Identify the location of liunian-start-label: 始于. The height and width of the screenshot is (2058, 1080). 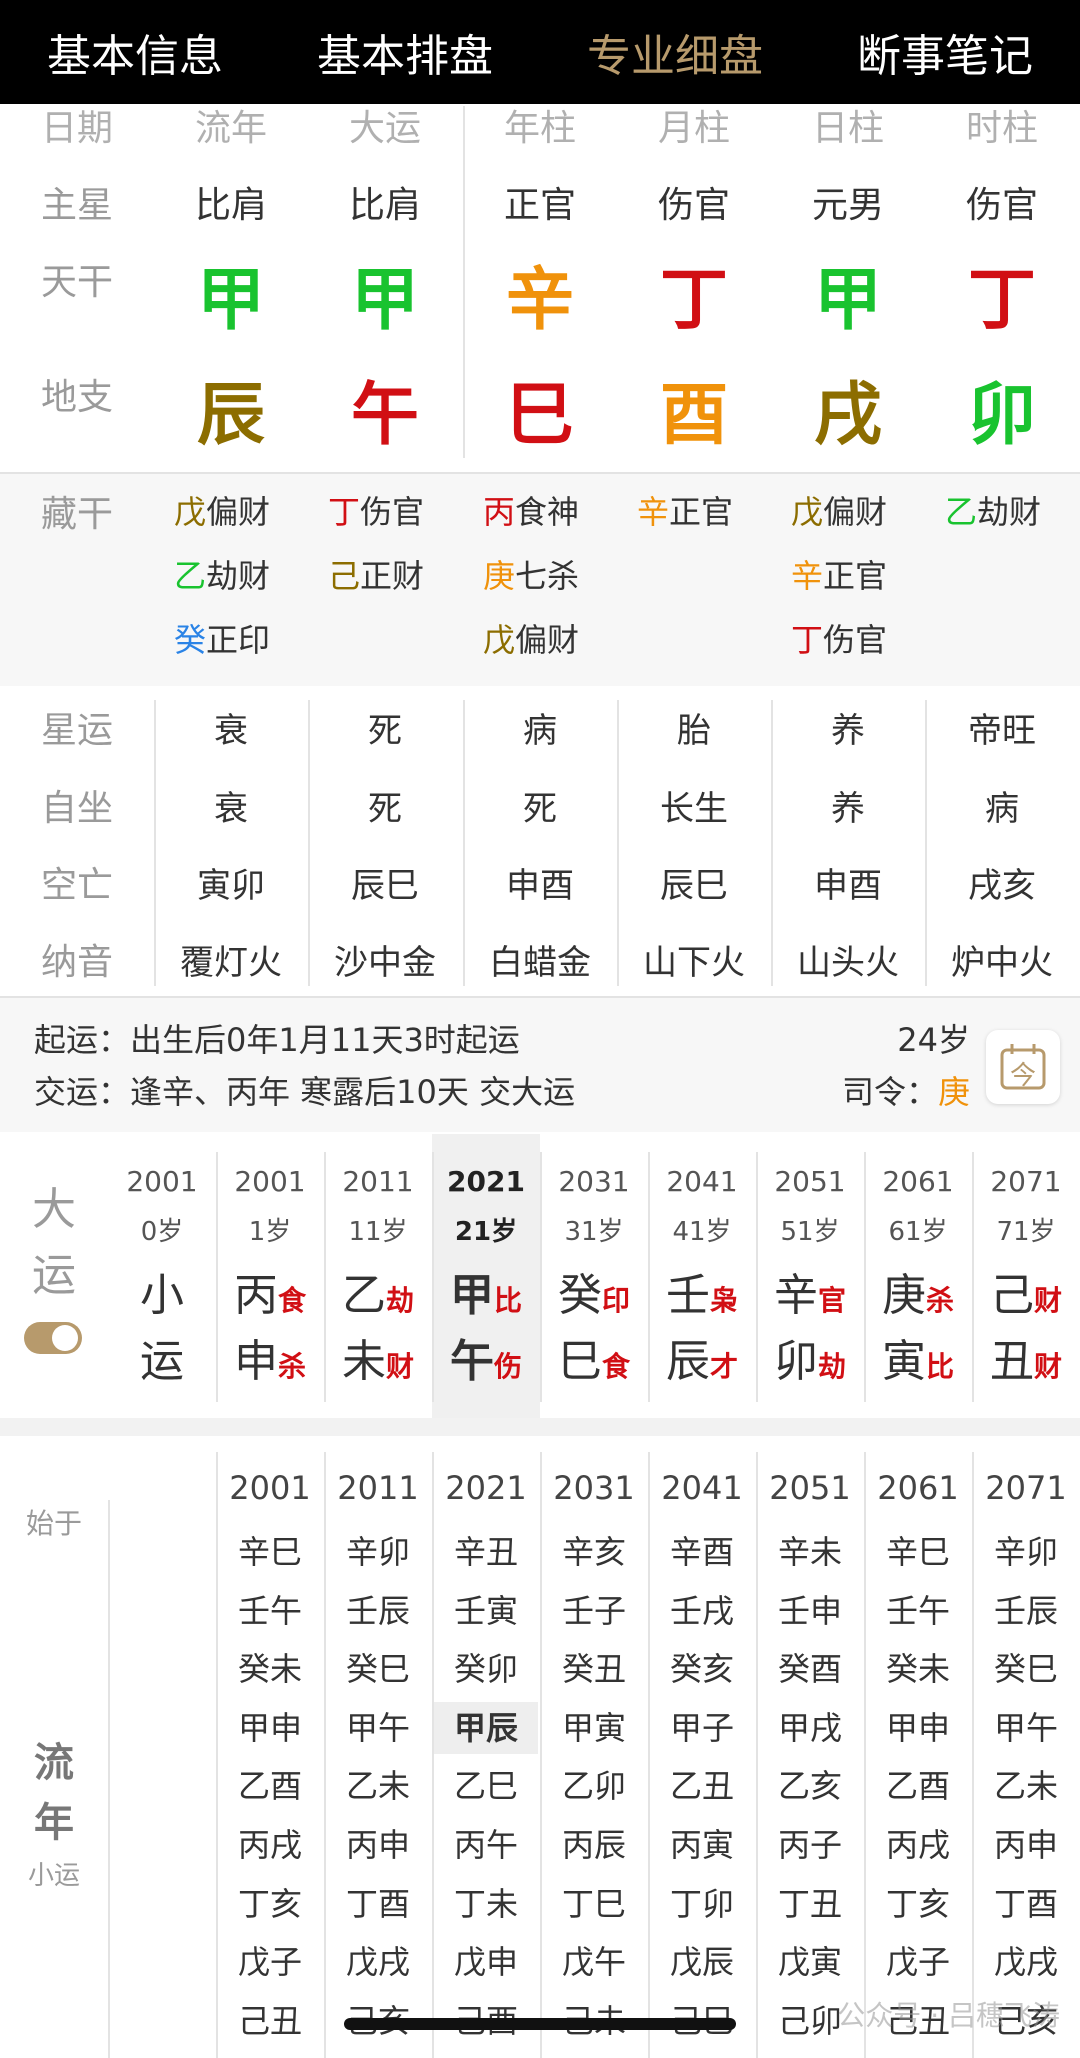
(53, 1523).